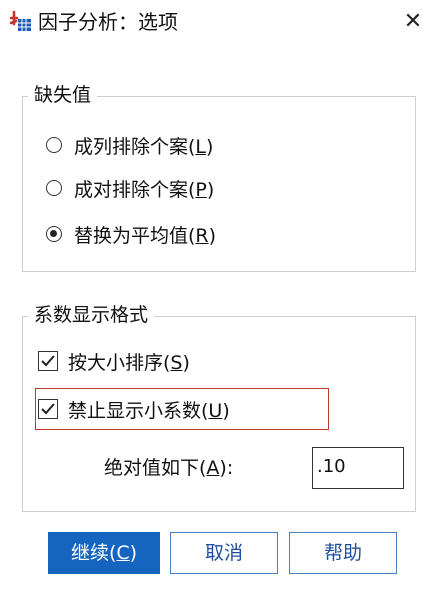 Image resolution: width=438 pixels, height=600 pixels. I want to click on checkbox-label: 禁止显示小系数(U), so click(149, 410).